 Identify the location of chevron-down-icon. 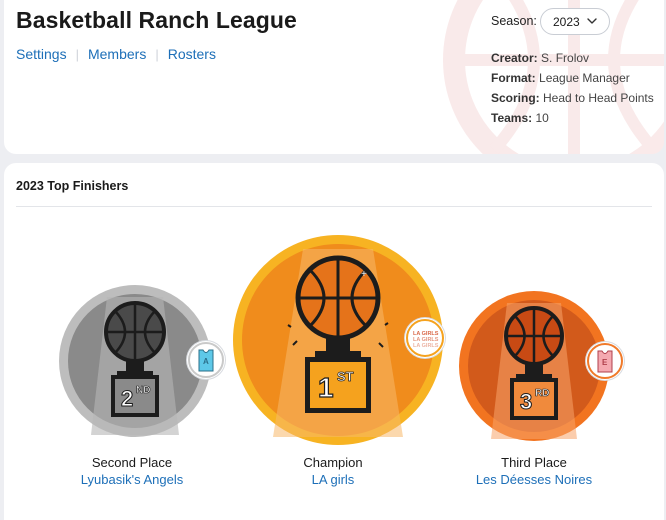
(592, 21).